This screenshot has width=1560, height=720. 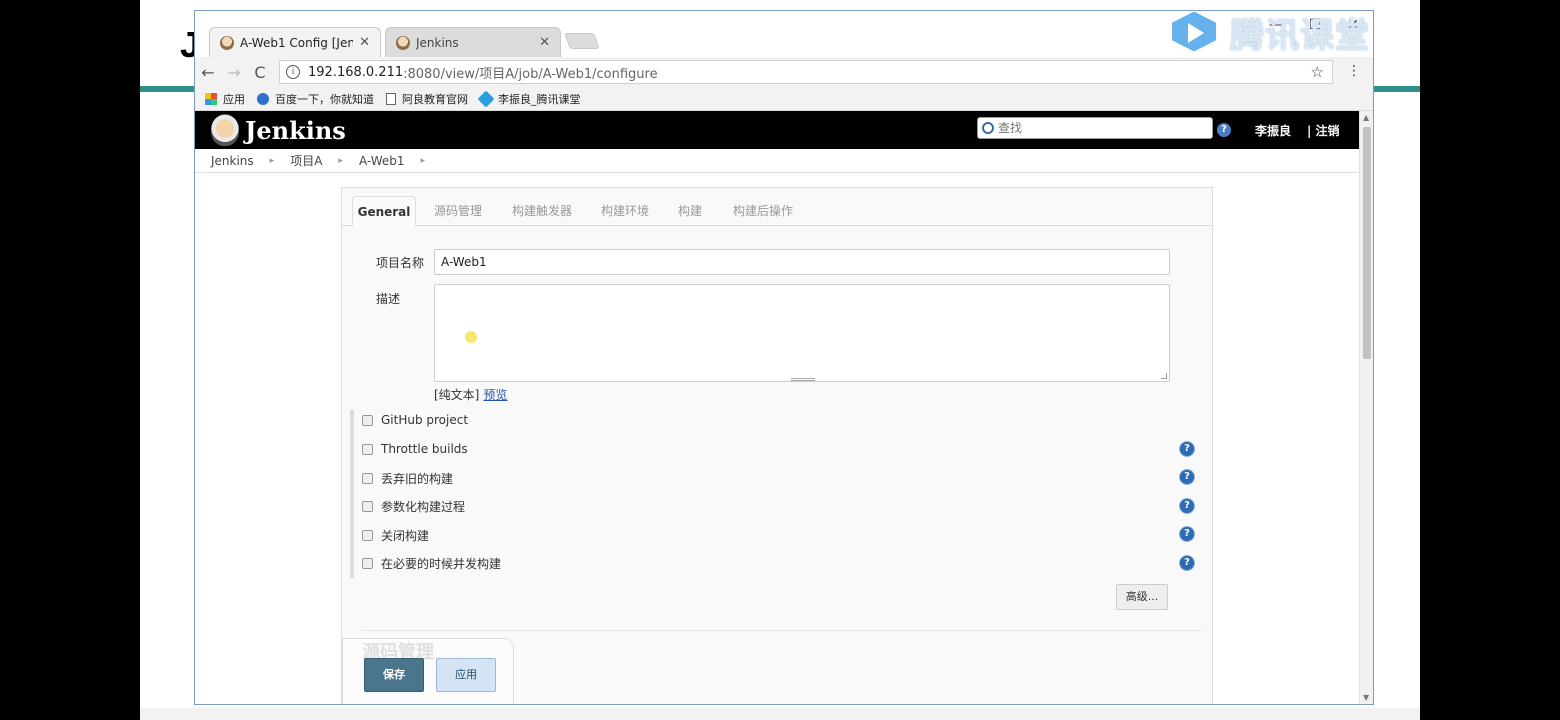 What do you see at coordinates (424, 449) in the screenshot?
I see `option-label: Throttle builds` at bounding box center [424, 449].